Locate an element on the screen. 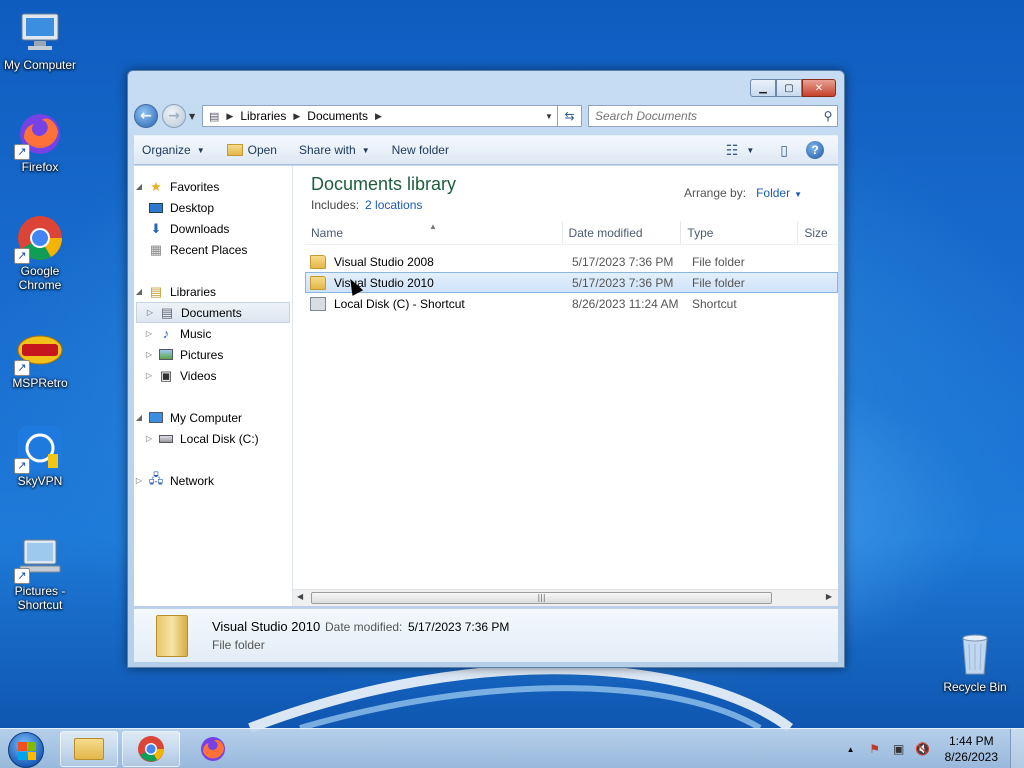  library-includes: Includes: 2 locations is located at coordinates (383, 205).